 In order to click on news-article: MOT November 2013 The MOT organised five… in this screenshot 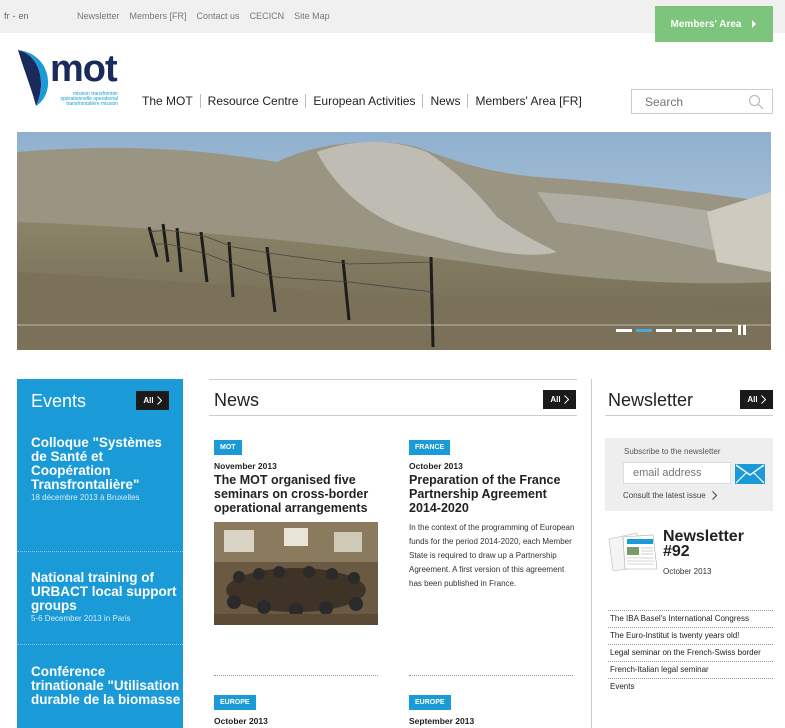, I will do `click(298, 530)`.